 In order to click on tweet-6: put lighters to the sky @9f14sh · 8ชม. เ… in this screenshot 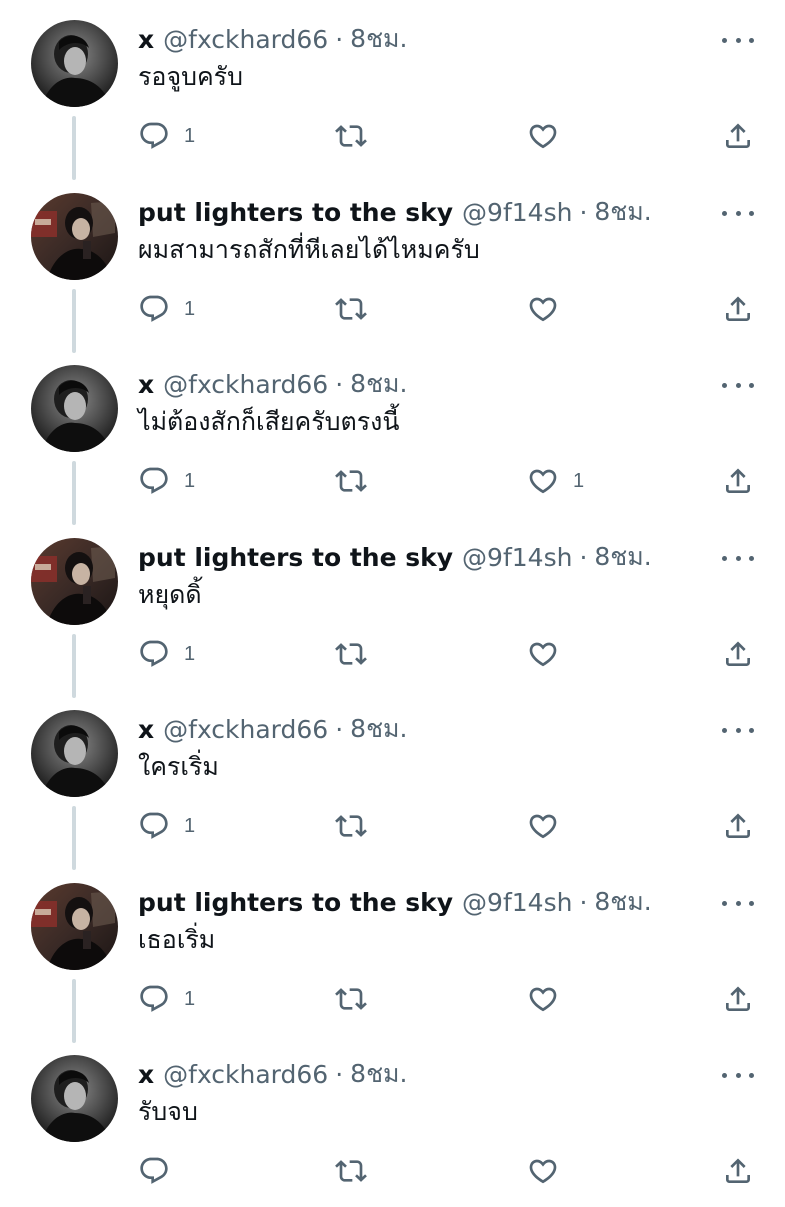, I will do `click(392, 953)`.